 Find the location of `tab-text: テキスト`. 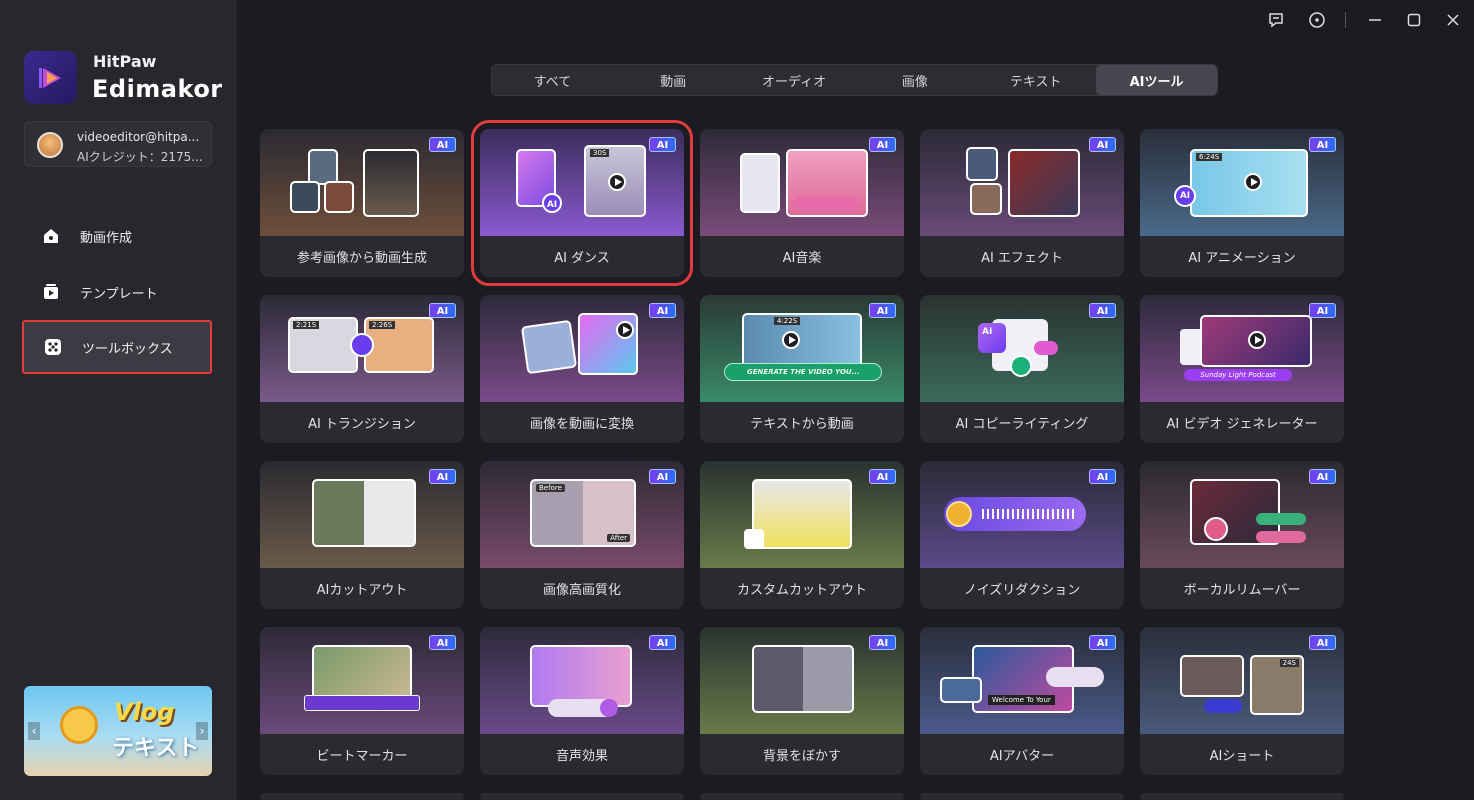

tab-text: テキスト is located at coordinates (1035, 80).